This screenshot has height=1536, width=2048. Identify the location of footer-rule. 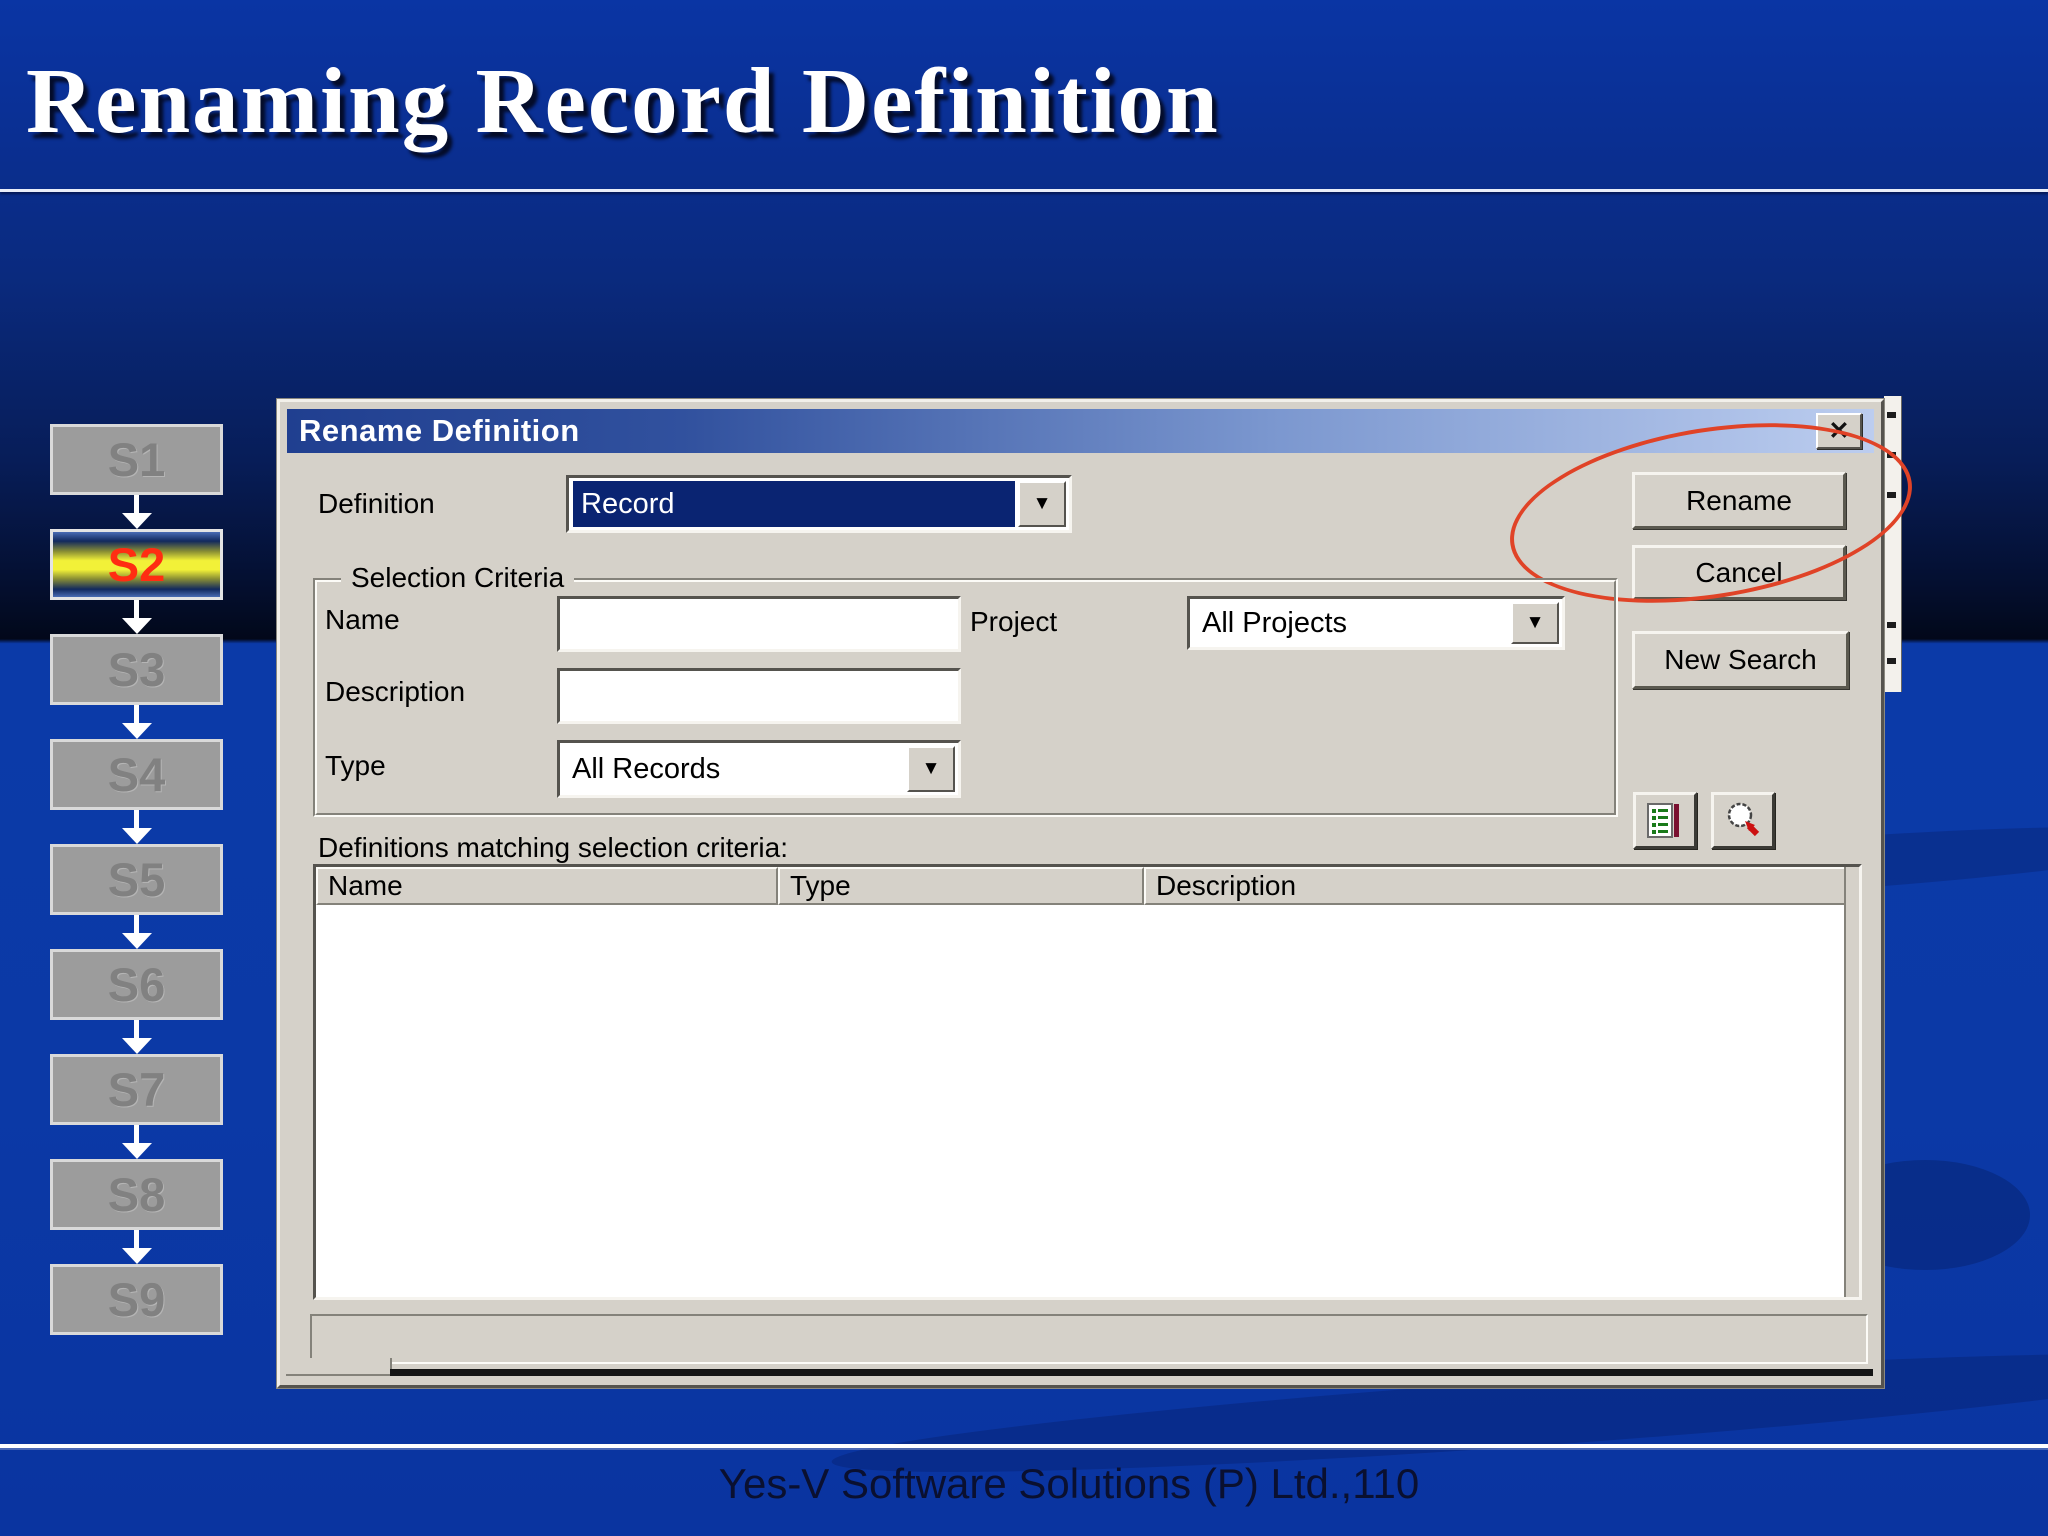
(1024, 1446).